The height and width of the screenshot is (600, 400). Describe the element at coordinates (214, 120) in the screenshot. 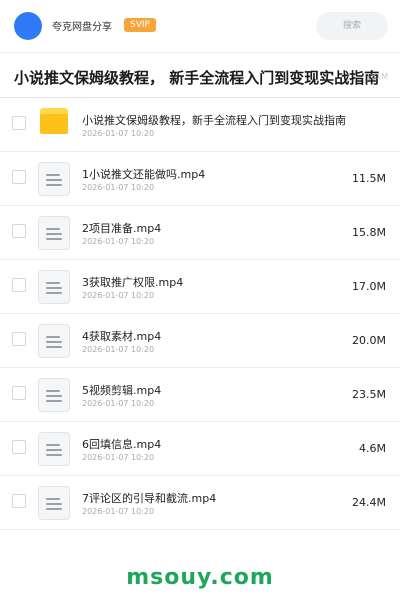

I see `file-name: 小说推文保姆级教程，新手全流程入门到变现实战指南` at that location.